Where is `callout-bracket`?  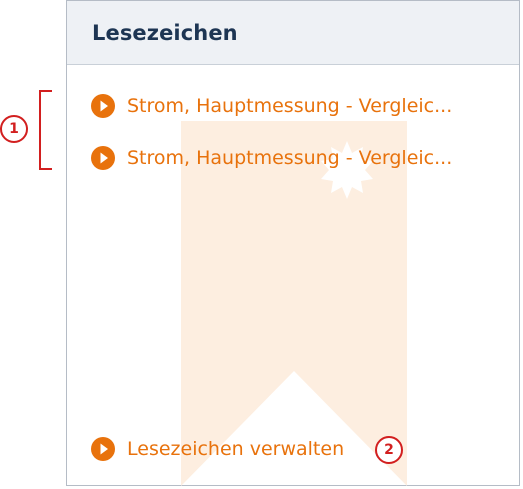
callout-bracket is located at coordinates (45, 130).